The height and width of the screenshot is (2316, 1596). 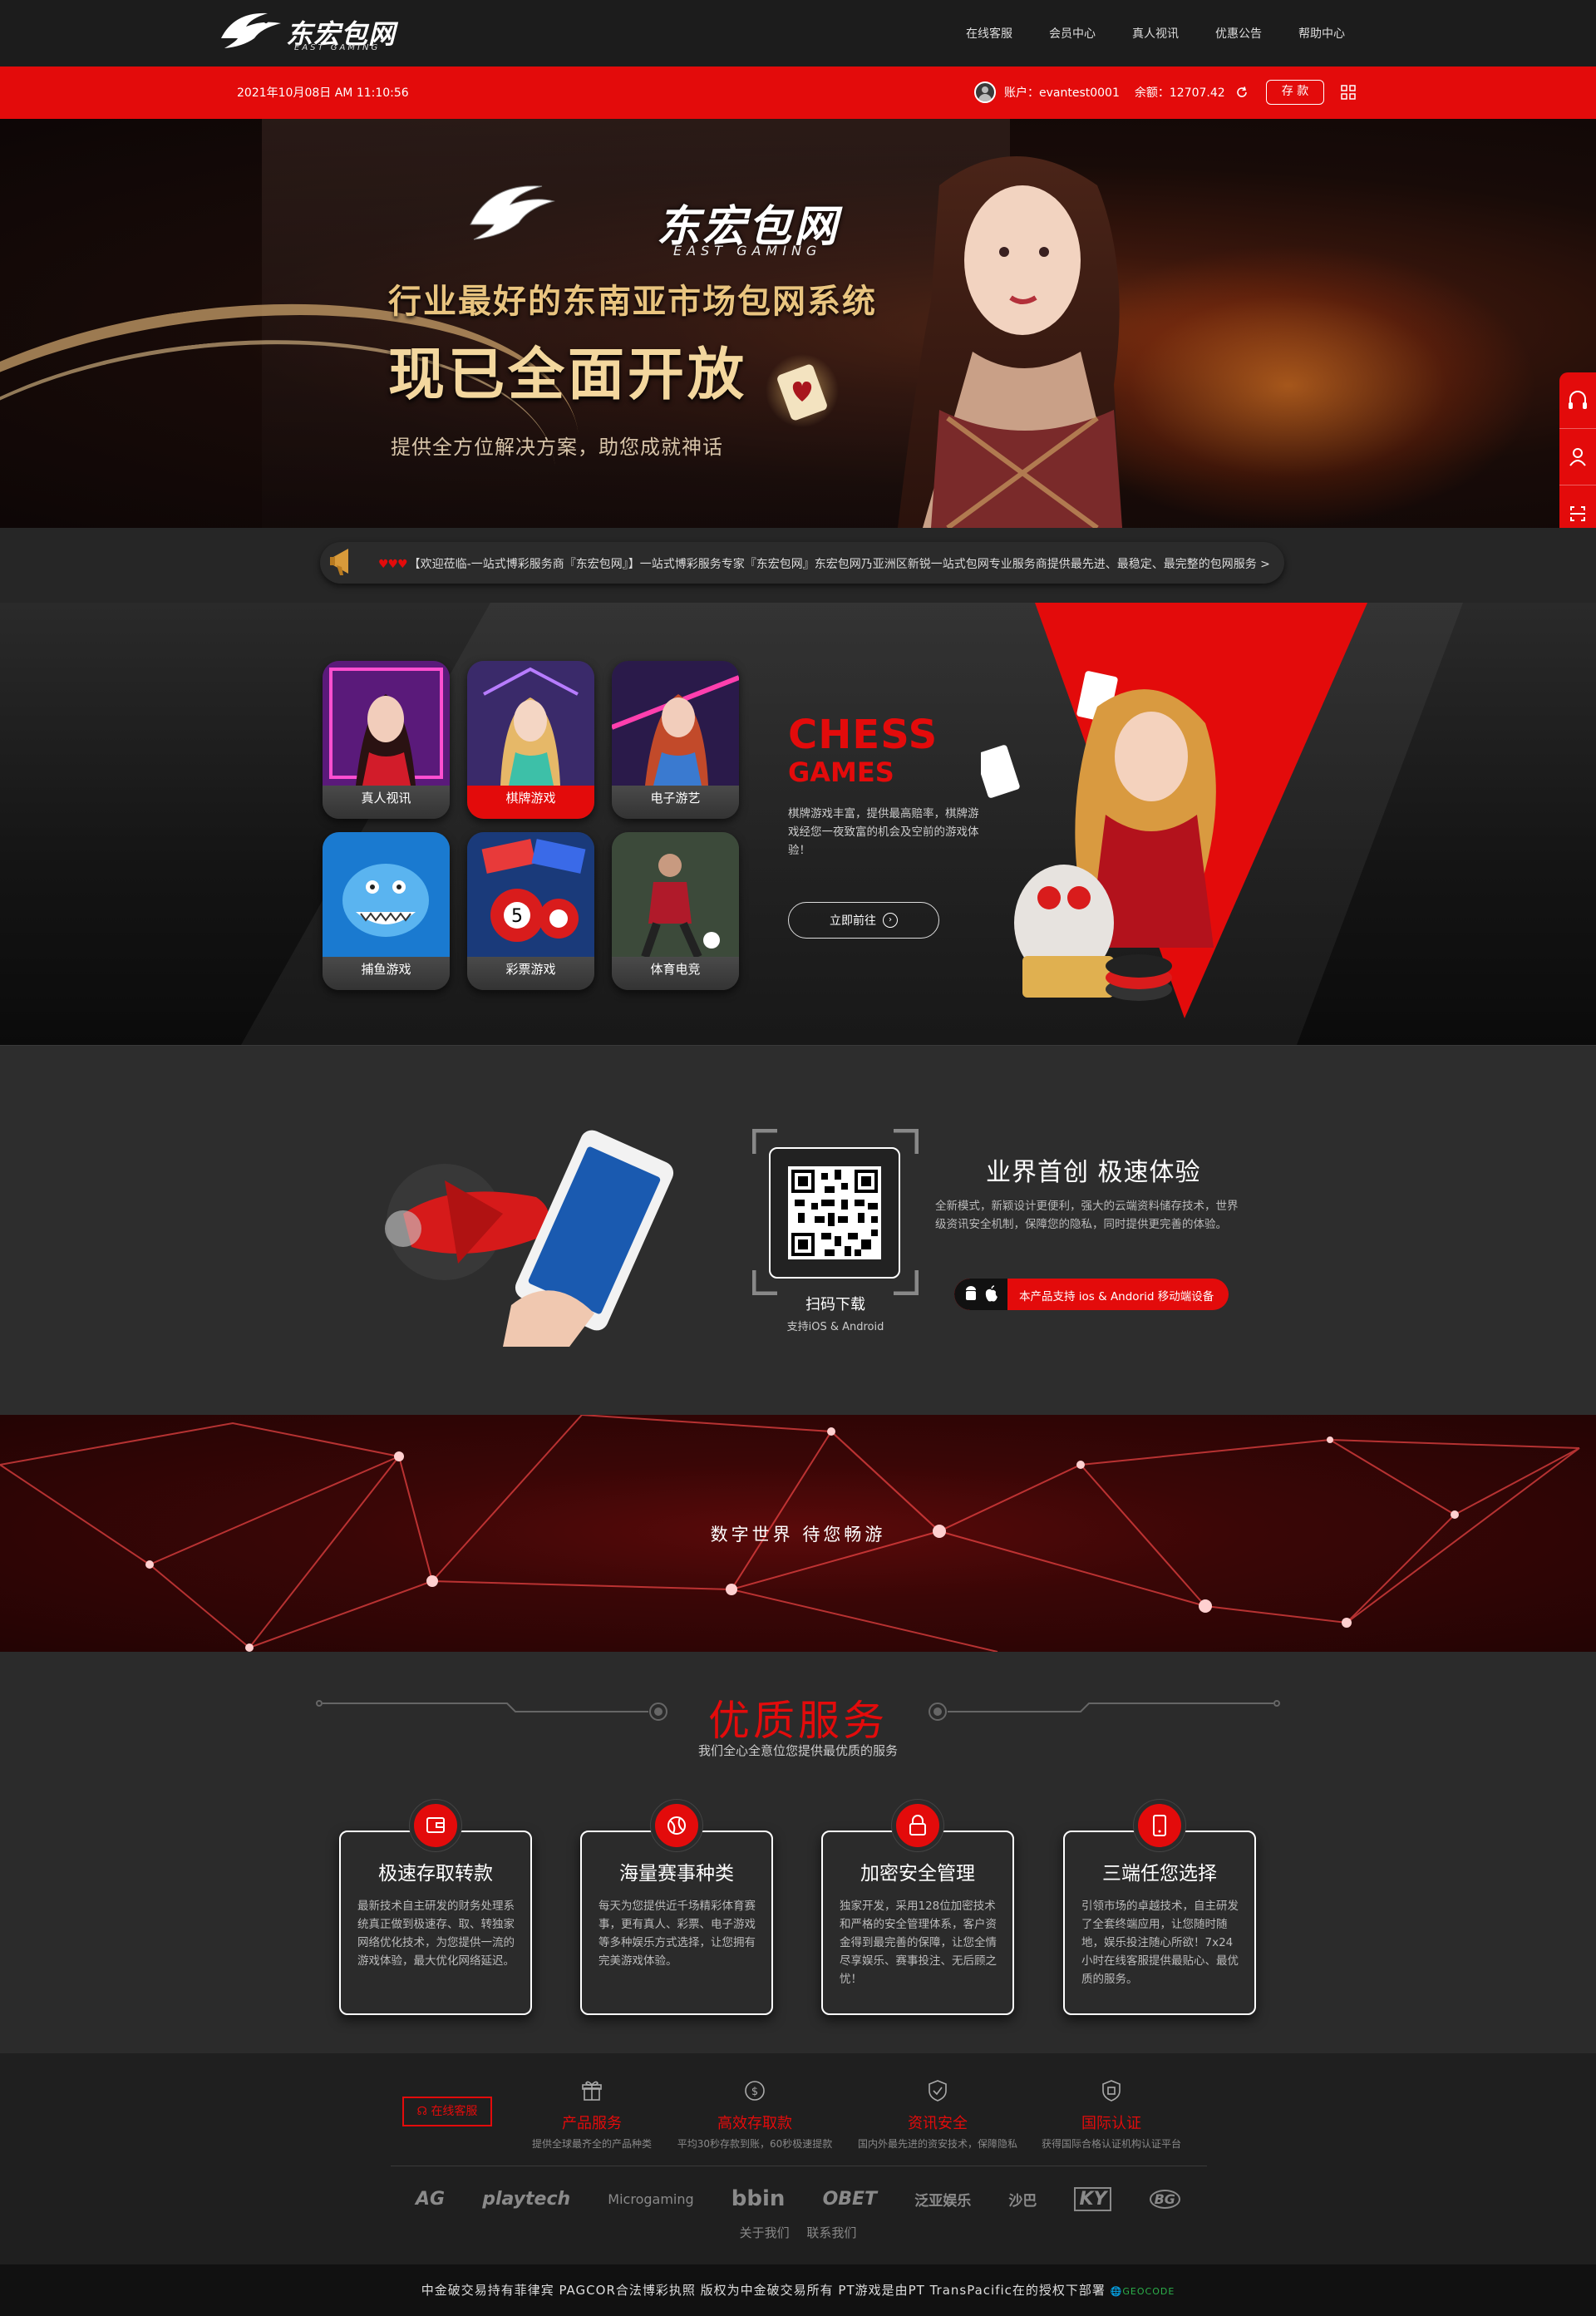 I want to click on game-card-chess: 棋牌游戏, so click(x=530, y=740).